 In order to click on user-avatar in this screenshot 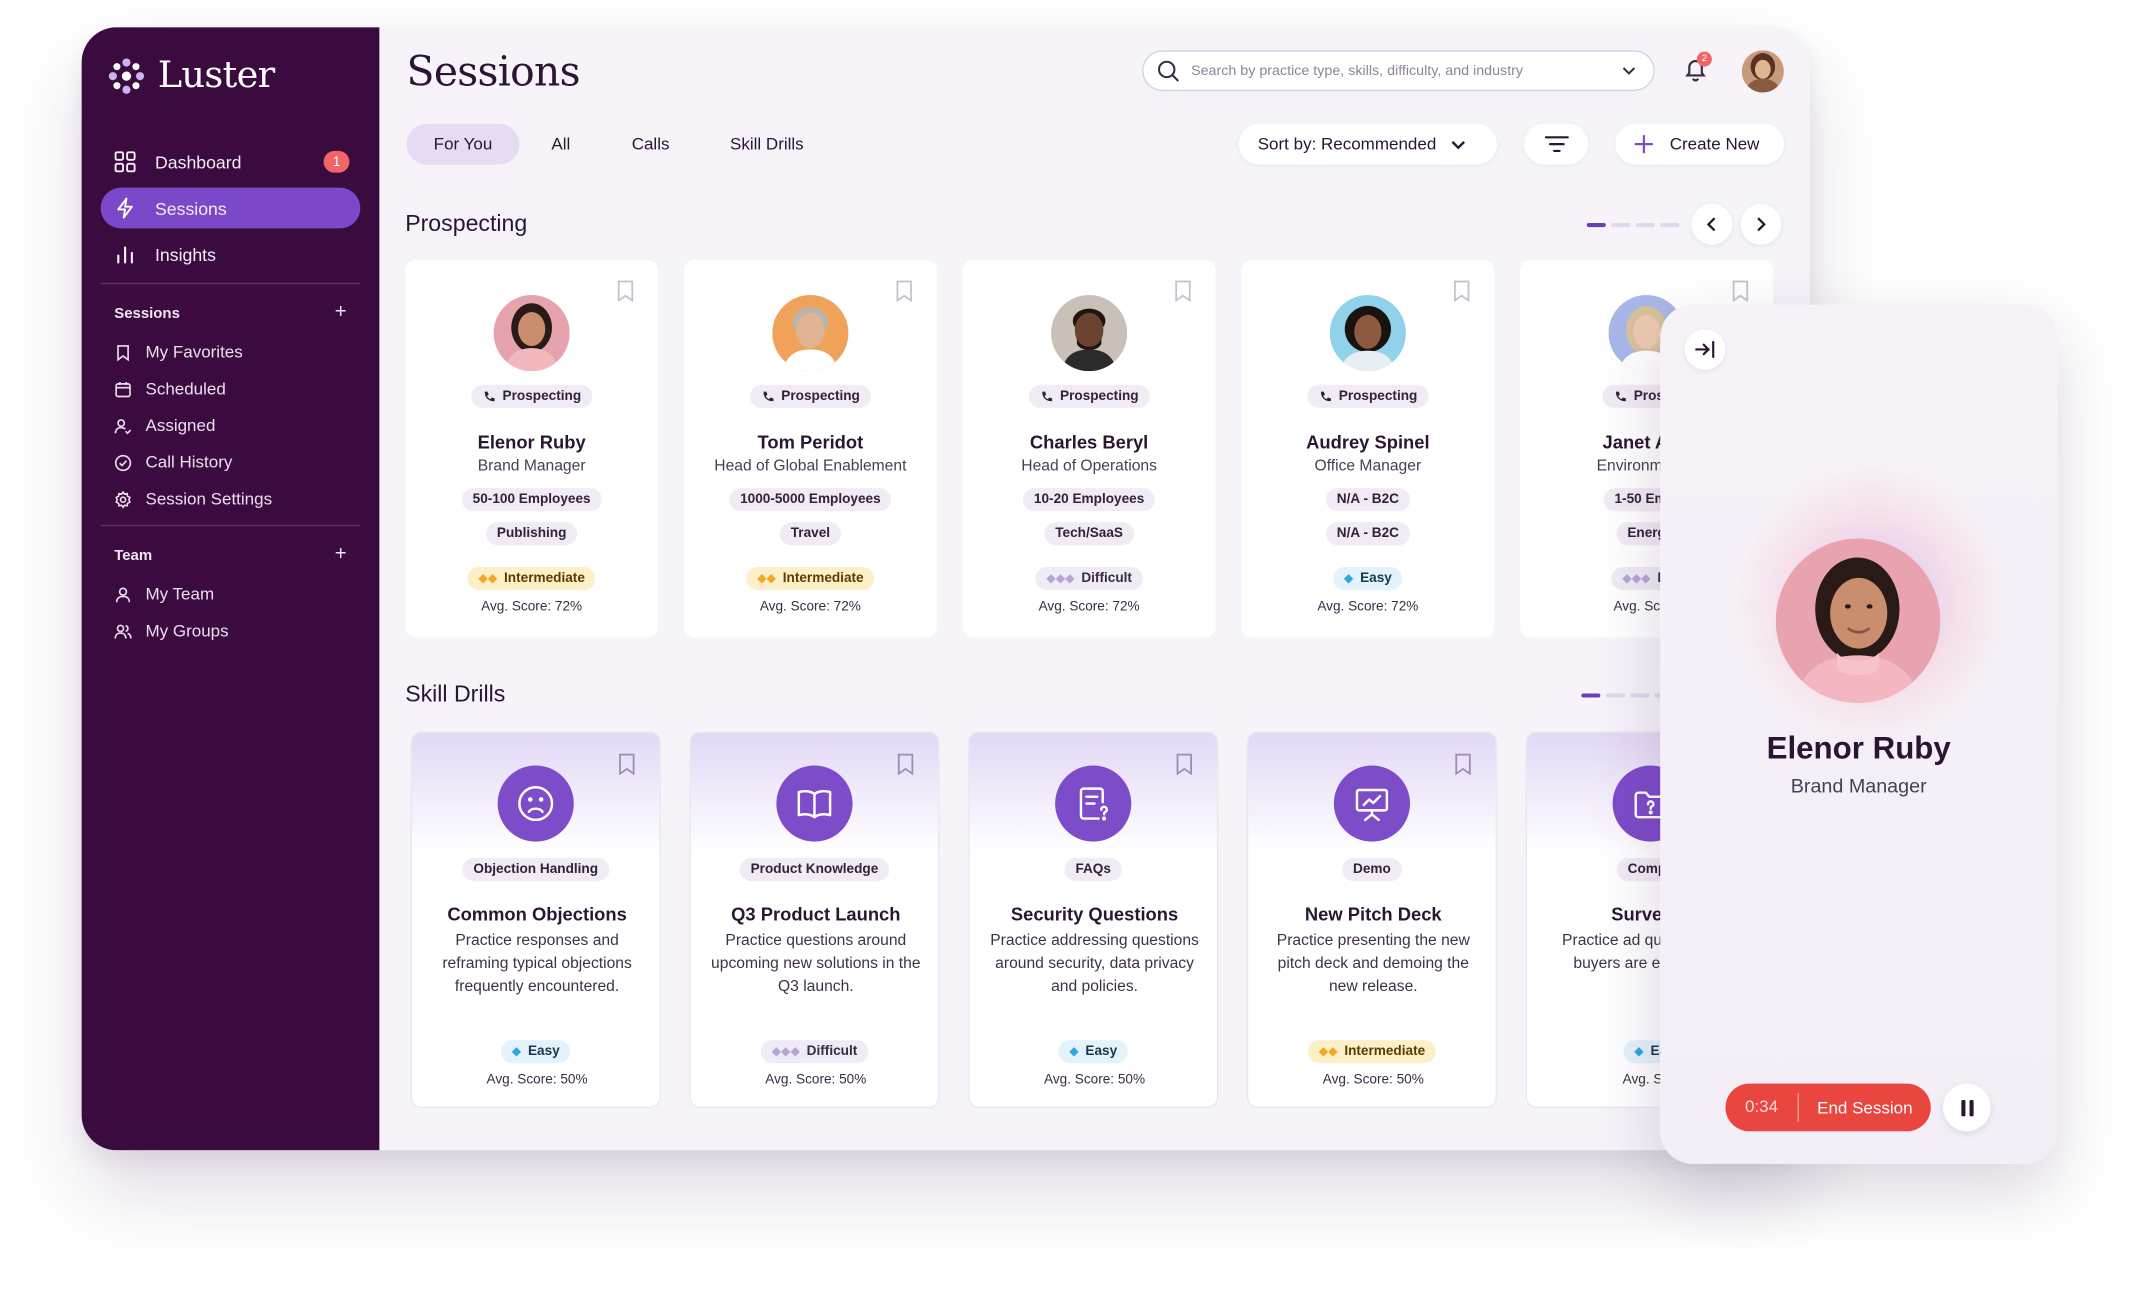, I will do `click(1762, 71)`.